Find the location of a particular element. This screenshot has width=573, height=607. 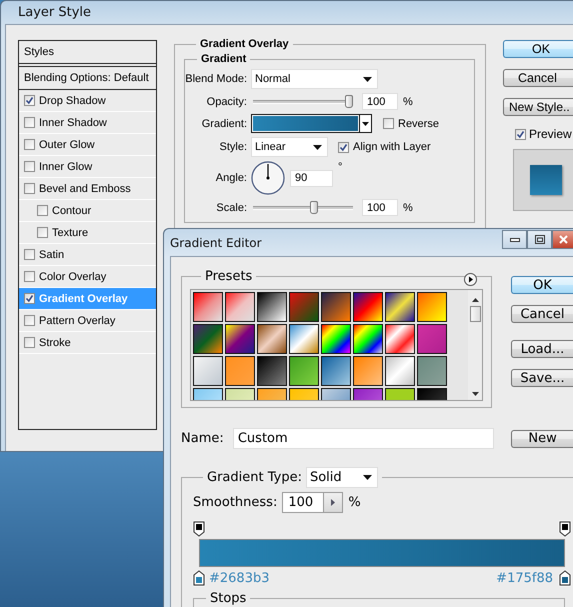

style-list-item: Stroke is located at coordinates (87, 343).